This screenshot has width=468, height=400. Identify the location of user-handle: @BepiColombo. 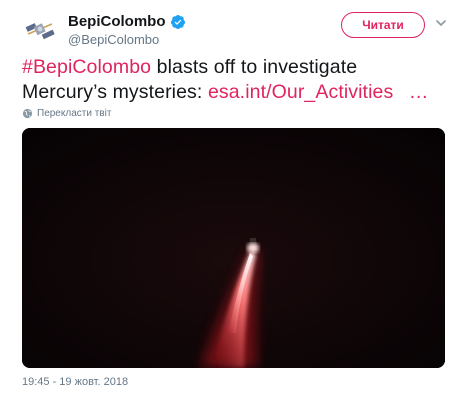
(113, 39).